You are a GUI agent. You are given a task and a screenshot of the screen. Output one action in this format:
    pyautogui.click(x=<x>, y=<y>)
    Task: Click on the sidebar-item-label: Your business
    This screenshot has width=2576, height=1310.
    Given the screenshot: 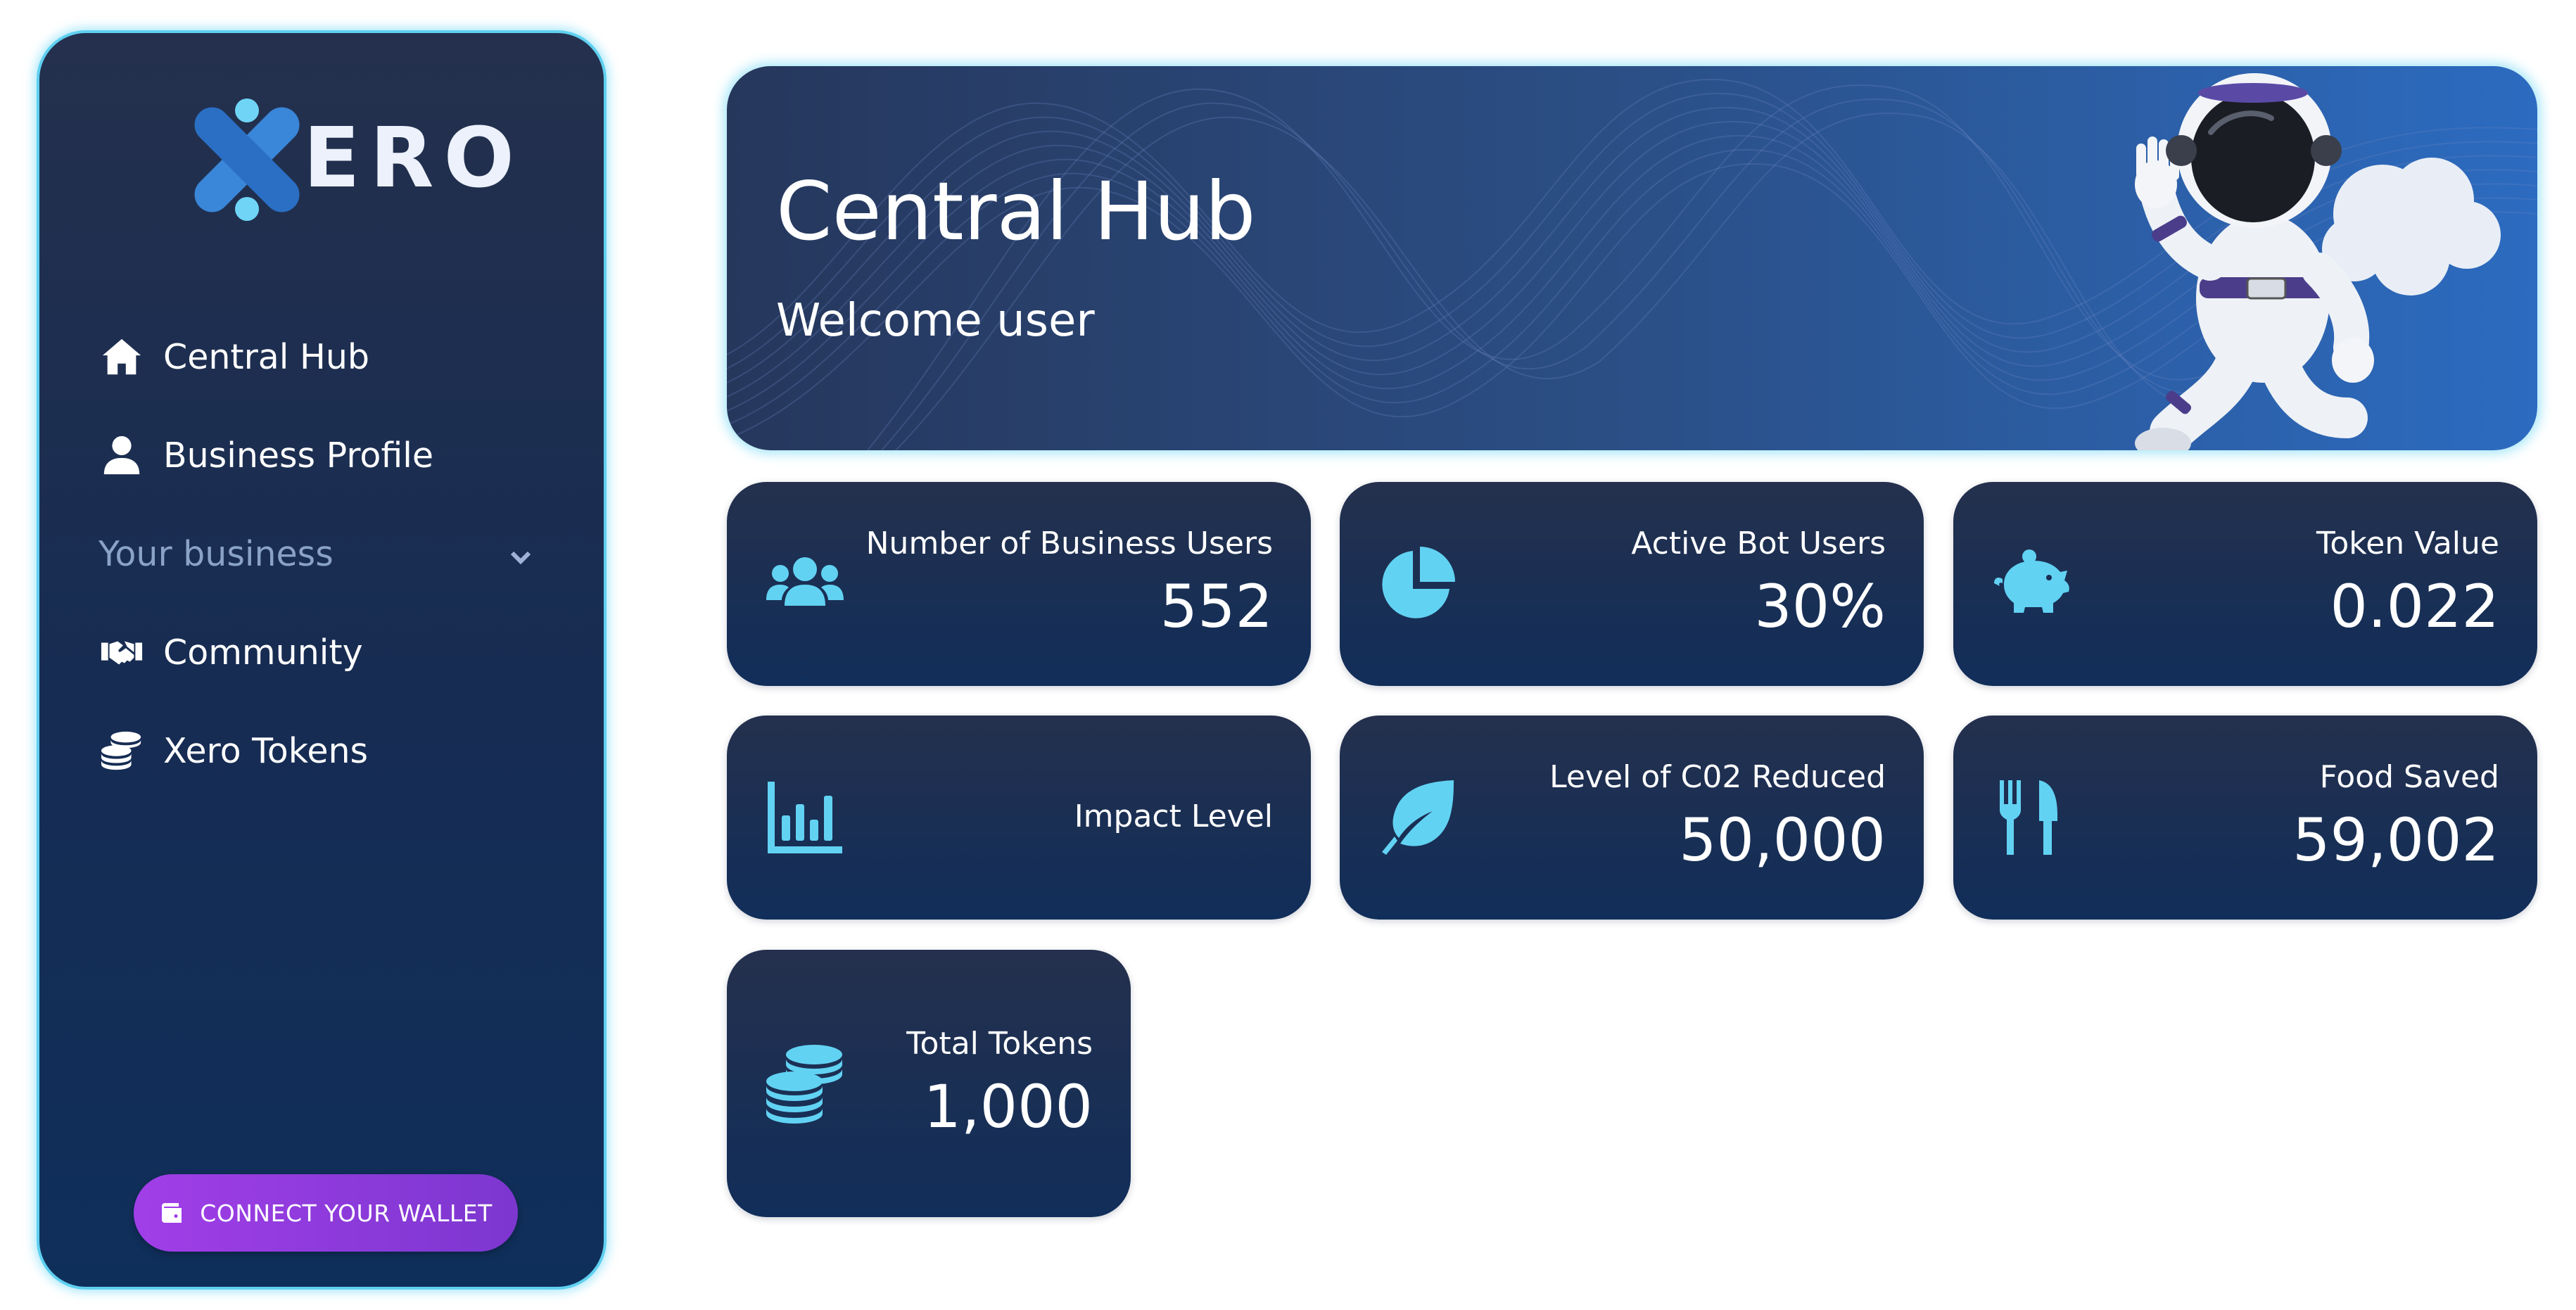 What is the action you would take?
    pyautogui.click(x=216, y=553)
    